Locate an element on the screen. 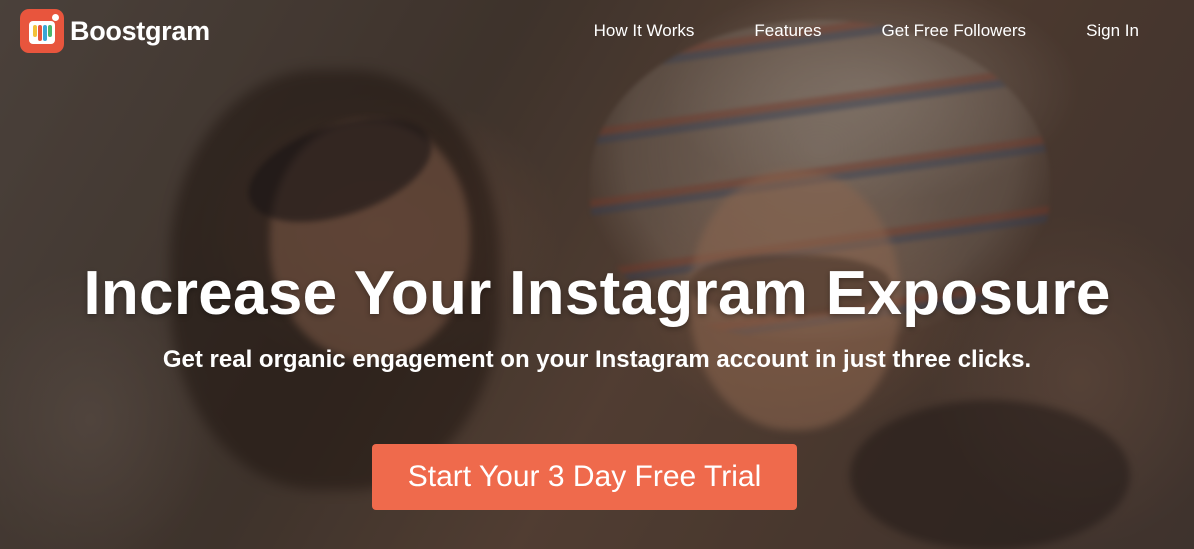 This screenshot has width=1194, height=549. nav-link-how-it-works: How It Works is located at coordinates (644, 31).